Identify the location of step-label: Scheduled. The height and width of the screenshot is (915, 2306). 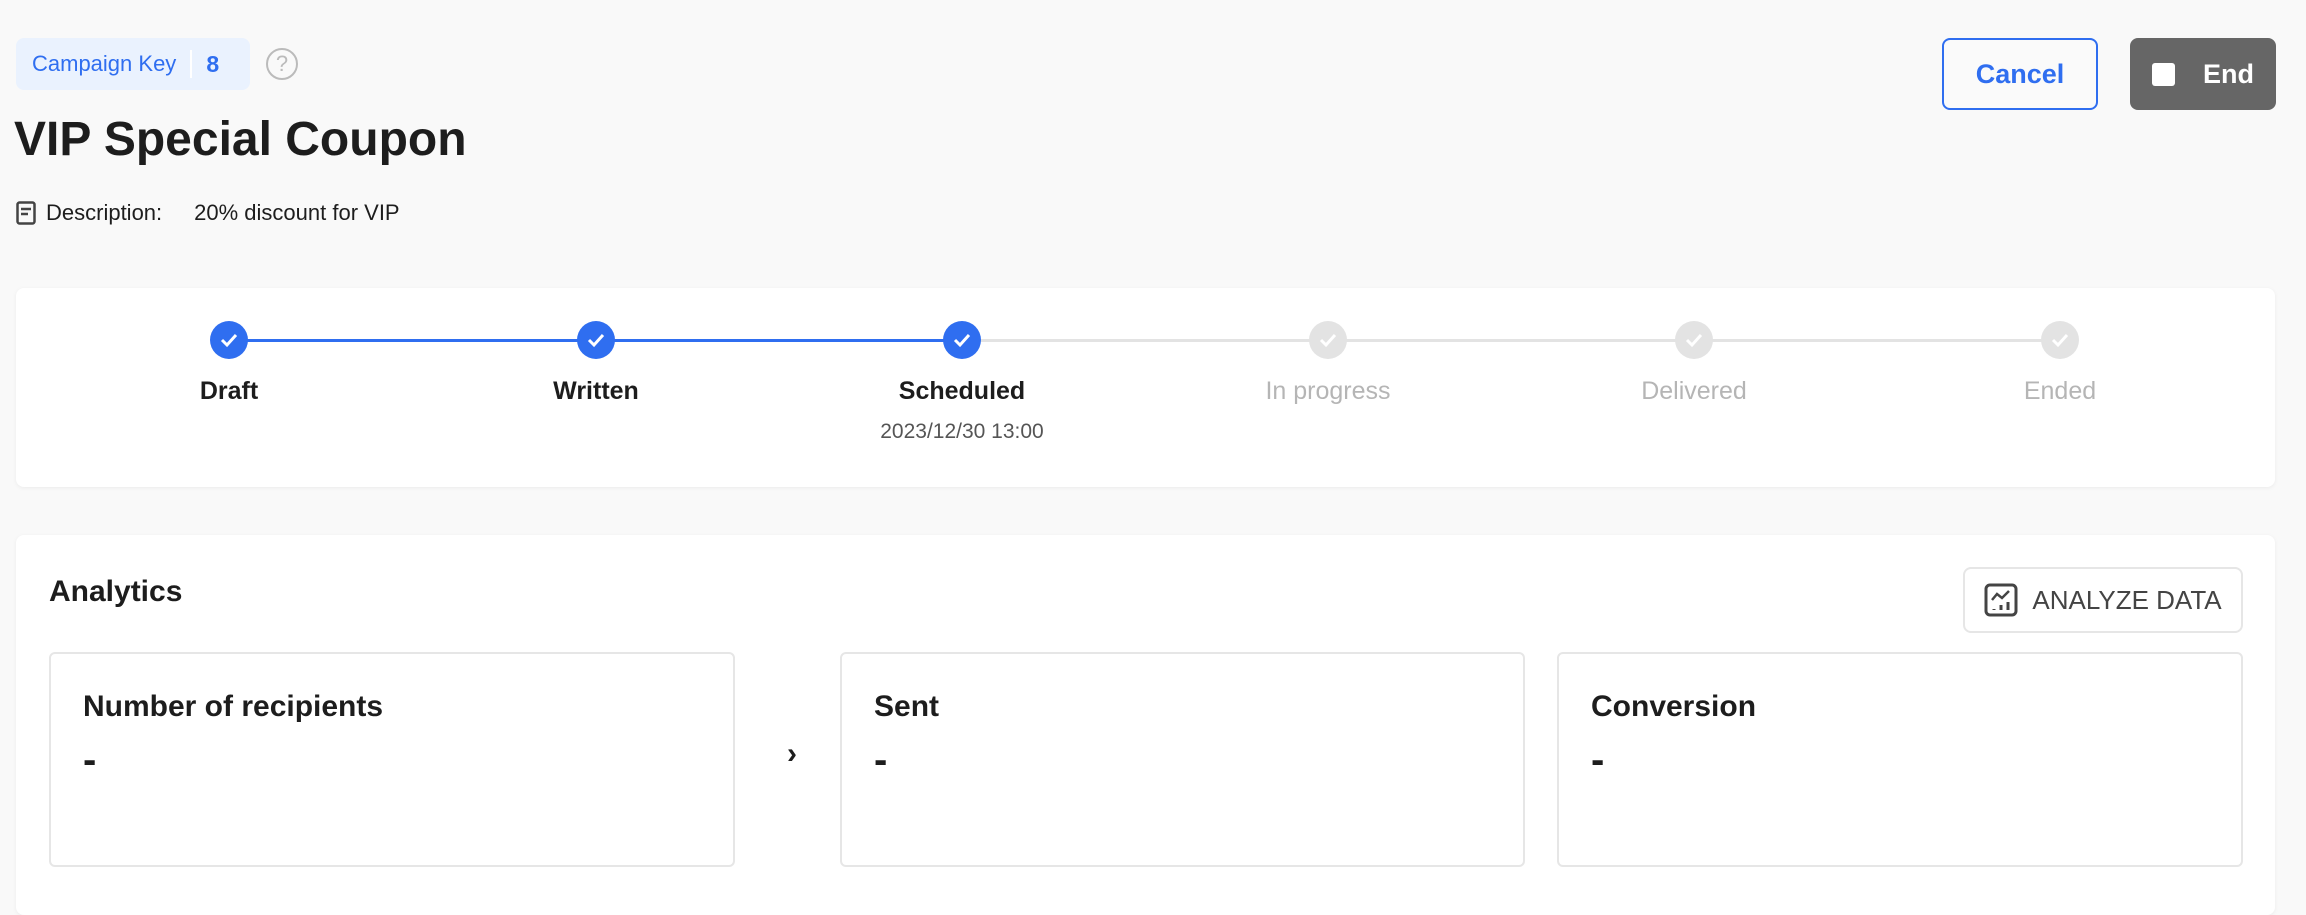
(962, 391).